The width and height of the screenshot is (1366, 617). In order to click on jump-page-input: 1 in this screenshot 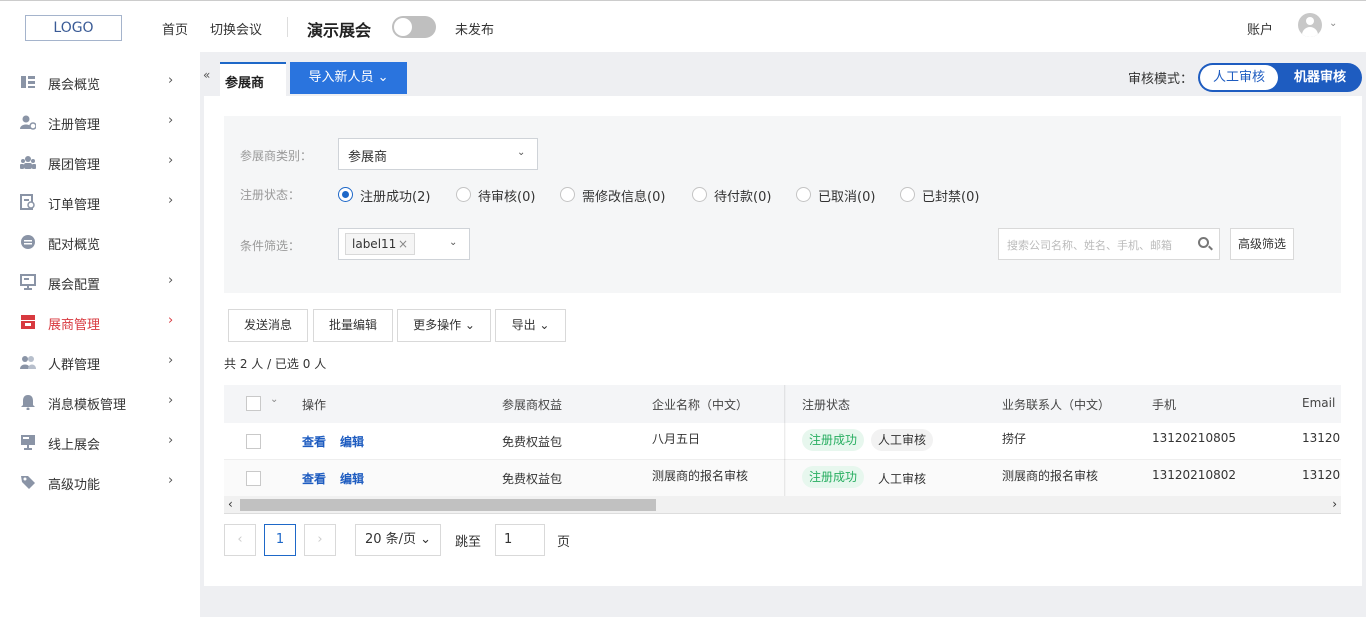, I will do `click(520, 540)`.